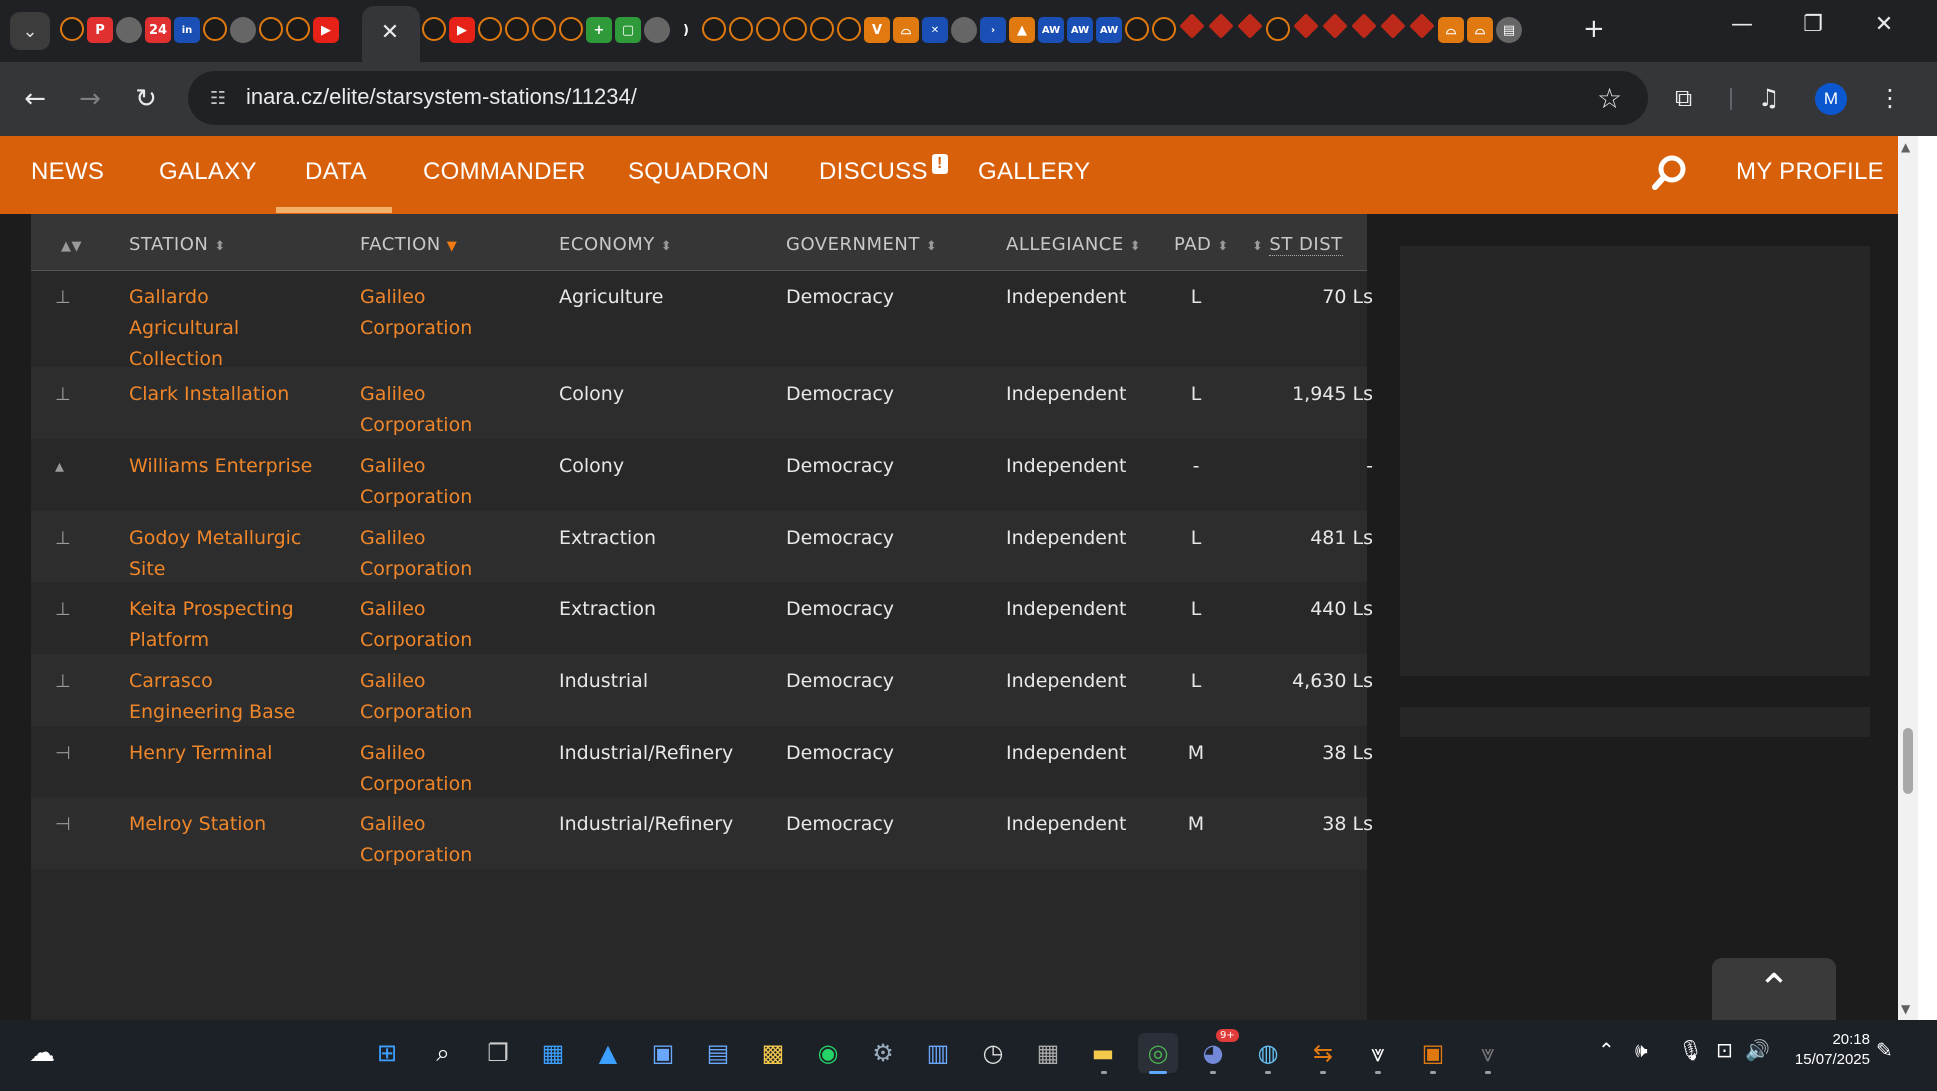 Image resolution: width=1937 pixels, height=1091 pixels. What do you see at coordinates (1831, 99) in the screenshot?
I see `profile-avatar: M` at bounding box center [1831, 99].